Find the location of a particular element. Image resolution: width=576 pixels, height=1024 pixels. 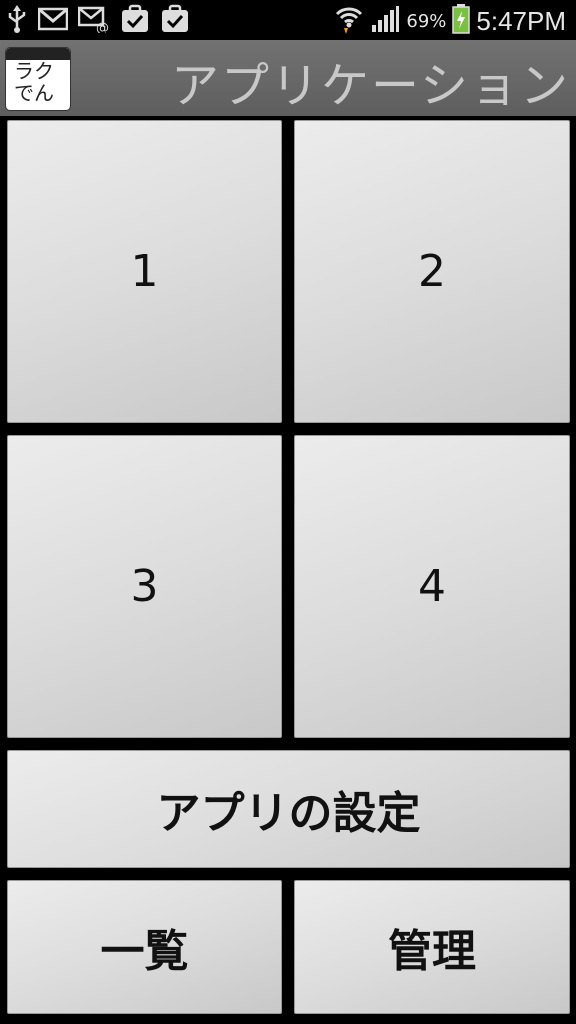

app-logo-line1: ラク is located at coordinates (34, 71).